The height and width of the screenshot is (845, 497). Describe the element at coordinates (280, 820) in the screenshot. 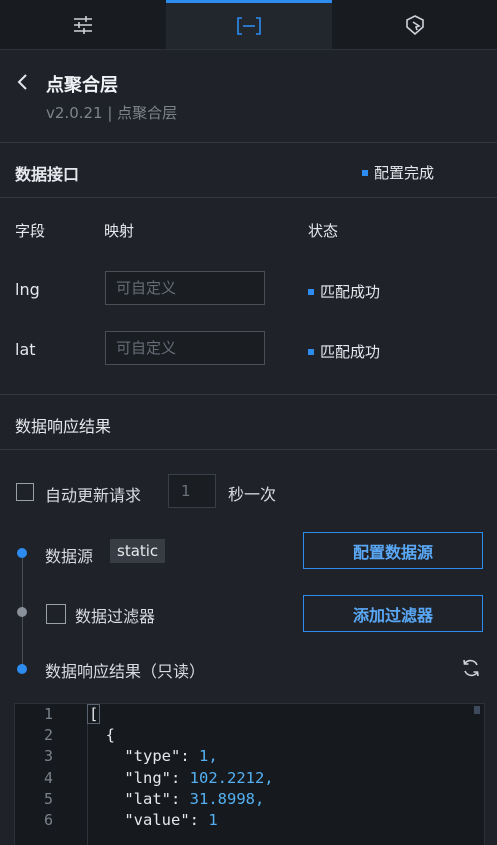

I see `code-line: "value": 1` at that location.